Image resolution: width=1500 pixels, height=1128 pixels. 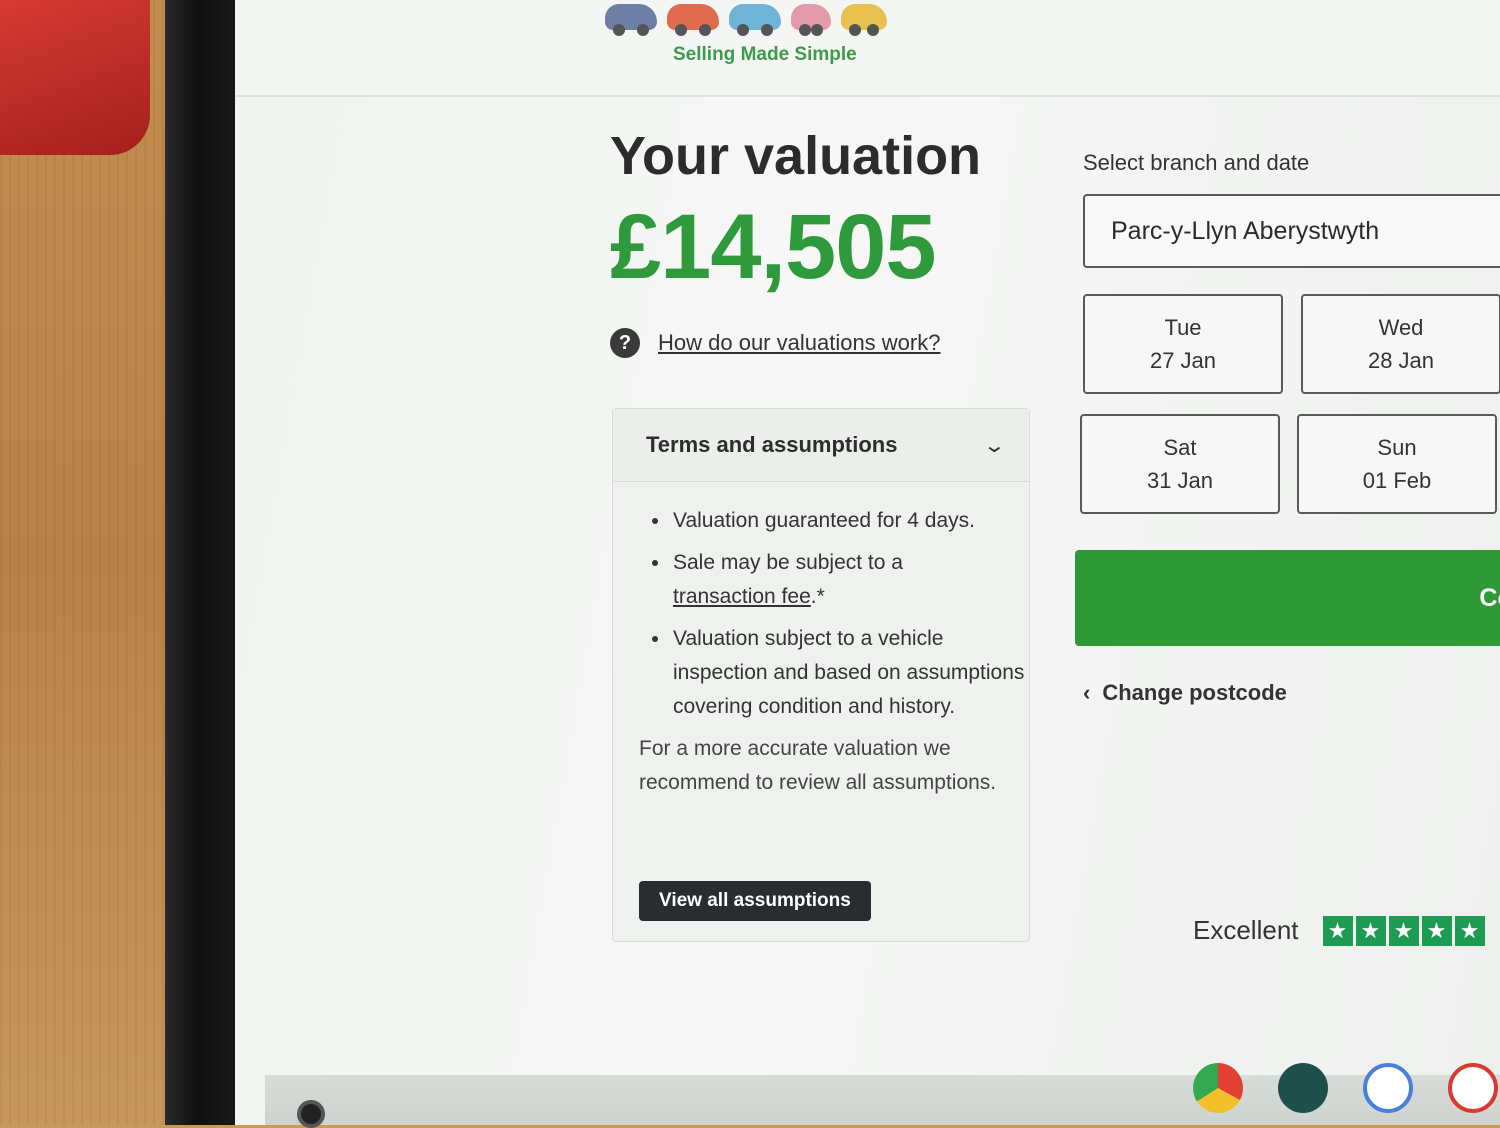 I want to click on site-header: Selling Made Simple, so click(x=867, y=48).